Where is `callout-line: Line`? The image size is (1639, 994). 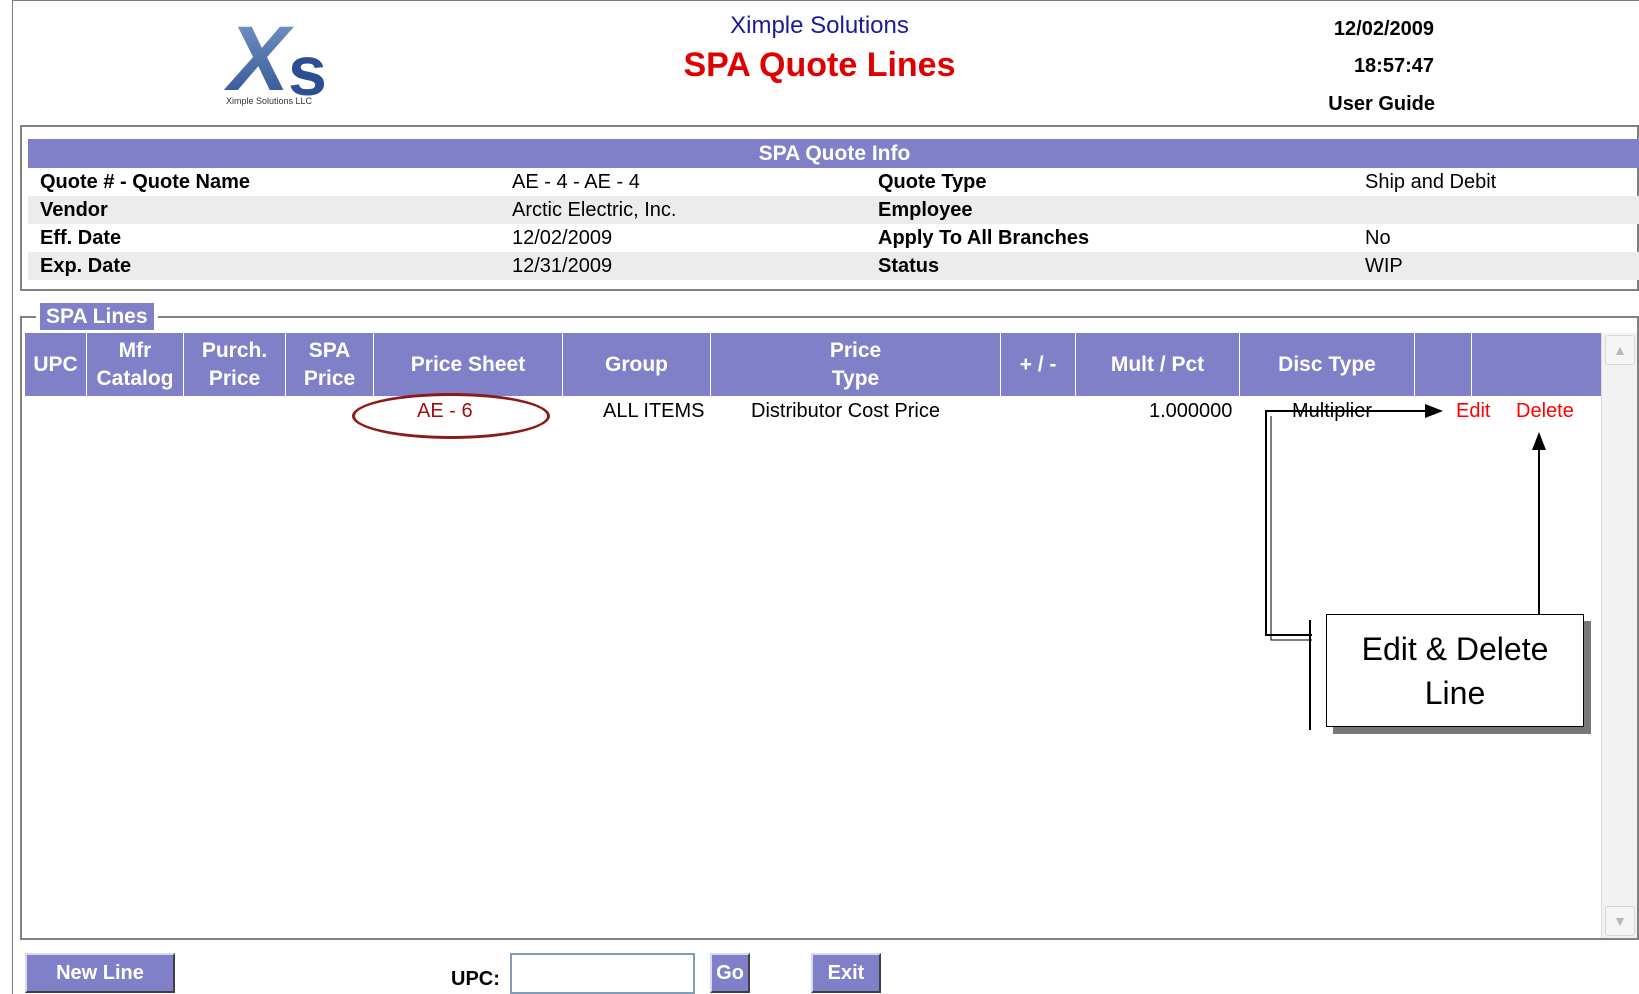 callout-line: Line is located at coordinates (1455, 693).